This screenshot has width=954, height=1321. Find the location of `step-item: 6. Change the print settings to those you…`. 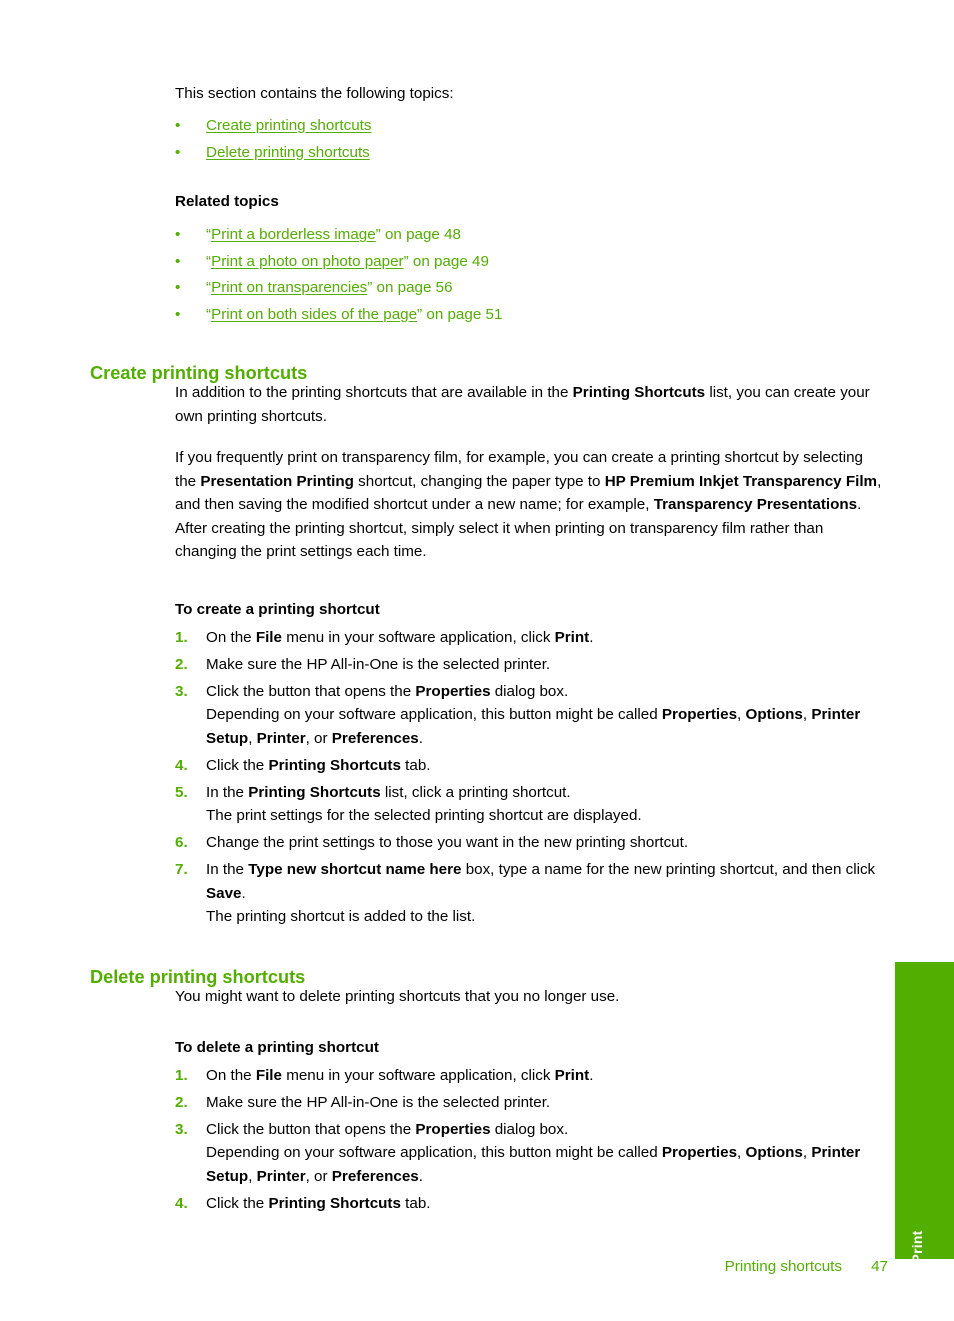

step-item: 6. Change the print settings to those you… is located at coordinates (531, 843).